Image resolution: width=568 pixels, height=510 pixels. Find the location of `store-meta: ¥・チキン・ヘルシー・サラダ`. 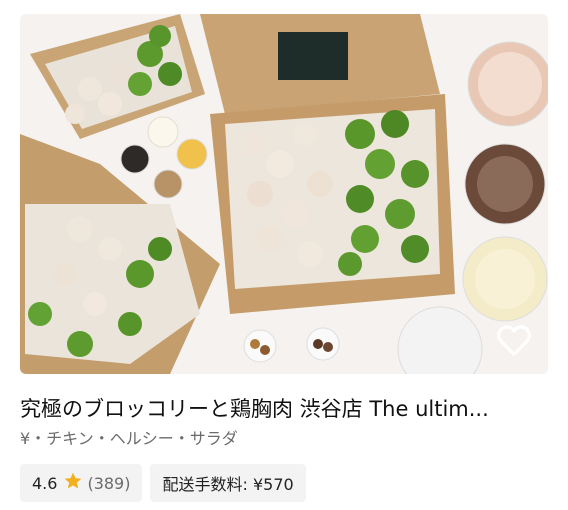

store-meta: ¥・チキン・ヘルシー・サラダ is located at coordinates (129, 438).